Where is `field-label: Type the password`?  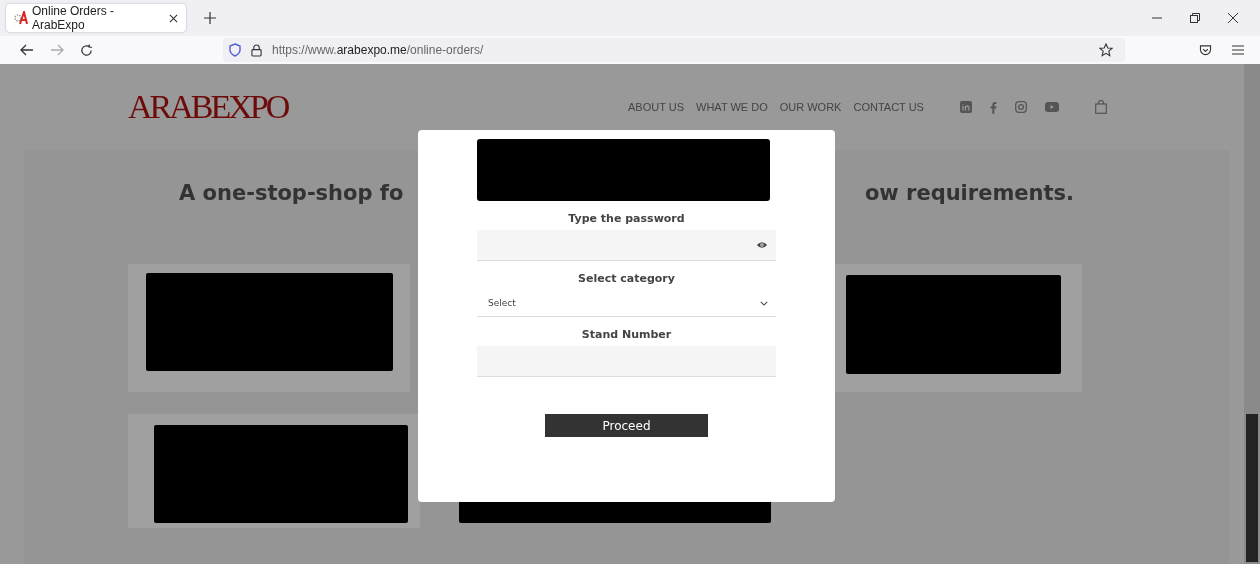
field-label: Type the password is located at coordinates (626, 218).